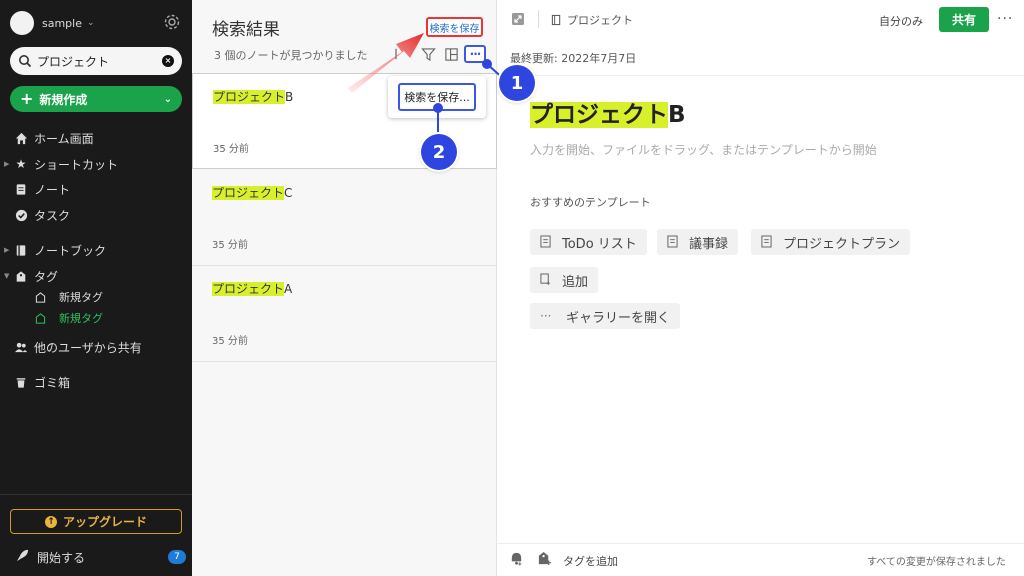 The image size is (1024, 576). Describe the element at coordinates (96, 215) in the screenshot. I see `sidebar-item-tasks: タスク` at that location.